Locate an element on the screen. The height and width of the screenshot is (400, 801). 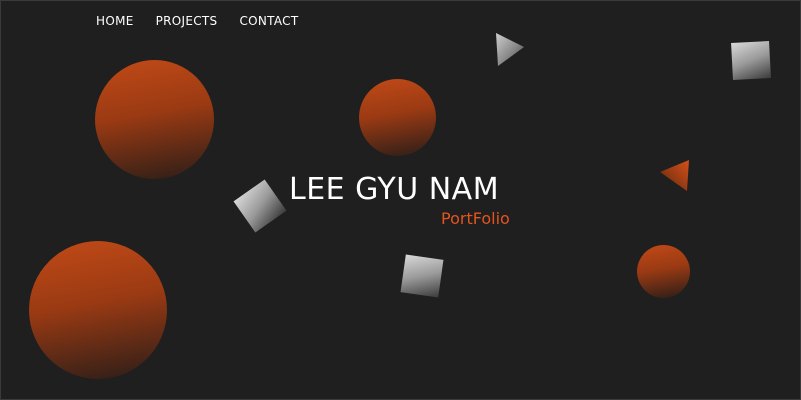
hero-title: LEE GYU NAM is located at coordinates (394, 189).